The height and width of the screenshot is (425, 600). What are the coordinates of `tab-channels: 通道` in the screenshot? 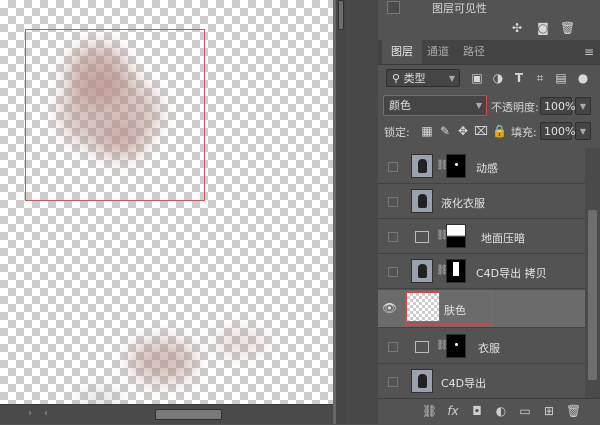 It's located at (438, 52).